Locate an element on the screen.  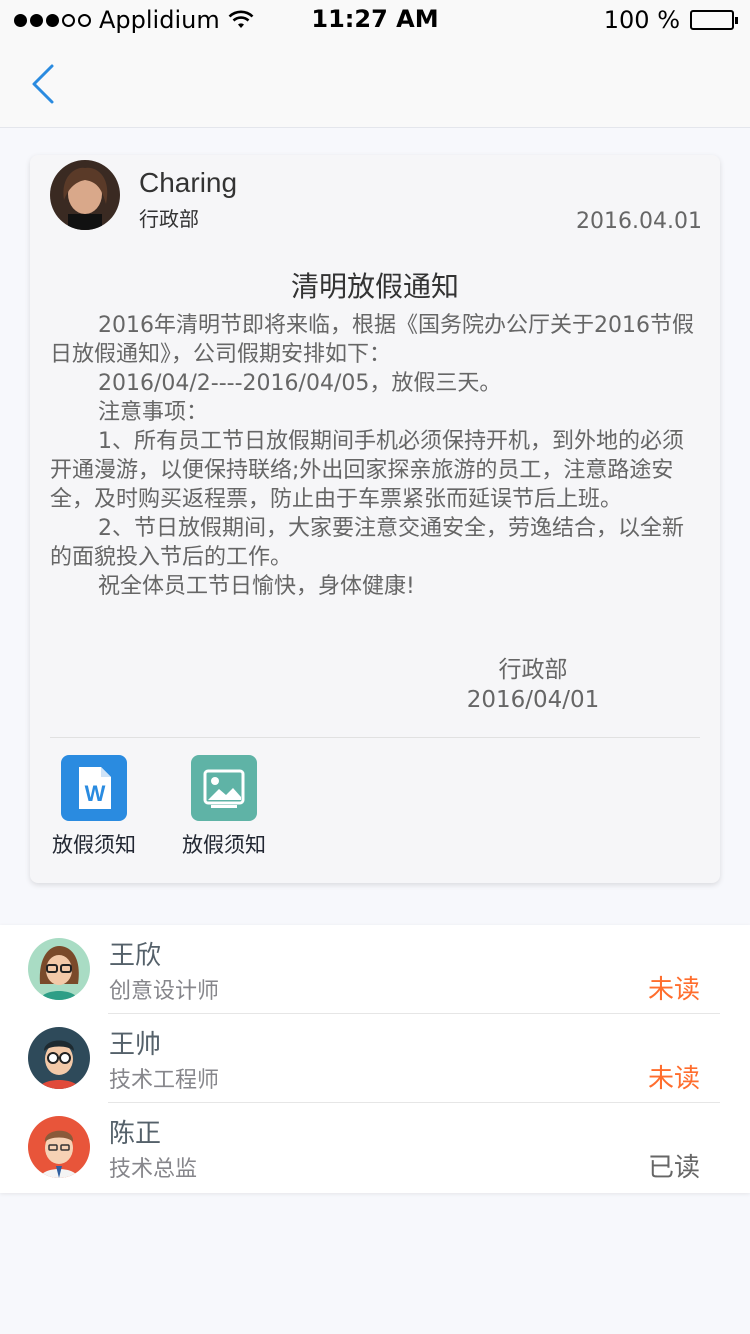
signature-date: 2016/04/01 is located at coordinates (533, 700).